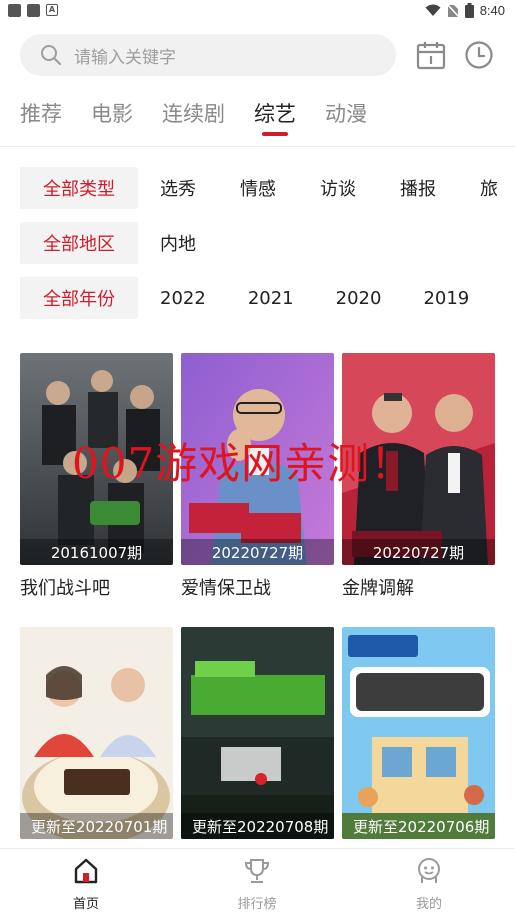  Describe the element at coordinates (378, 588) in the screenshot. I see `show-title: 金牌调解` at that location.